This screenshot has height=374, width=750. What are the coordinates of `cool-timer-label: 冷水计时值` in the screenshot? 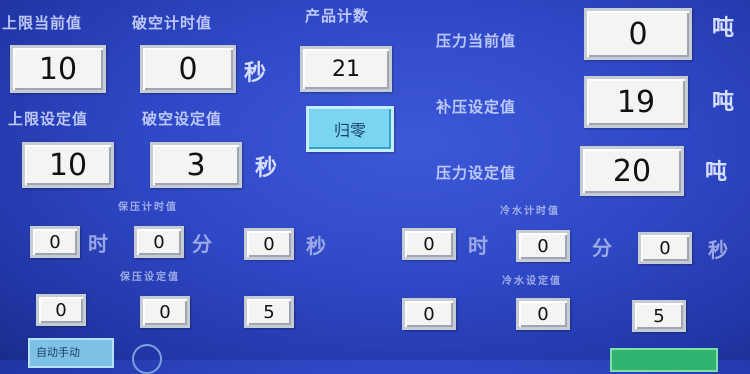 It's located at (530, 211).